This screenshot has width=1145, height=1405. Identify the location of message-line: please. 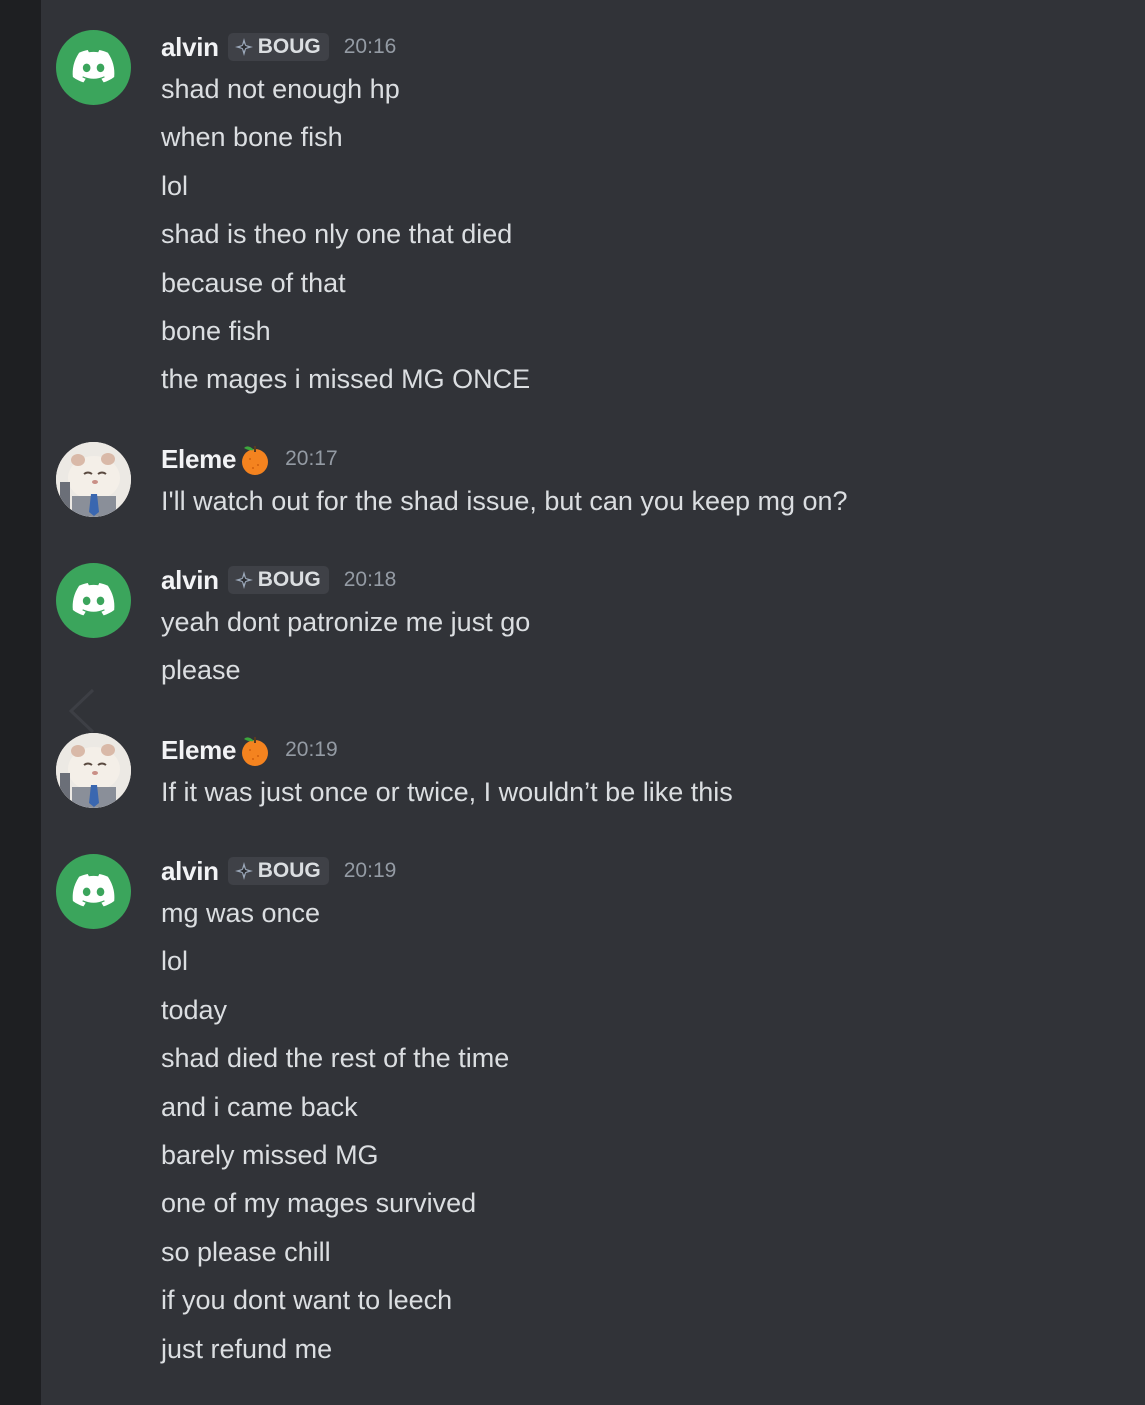
(201, 670).